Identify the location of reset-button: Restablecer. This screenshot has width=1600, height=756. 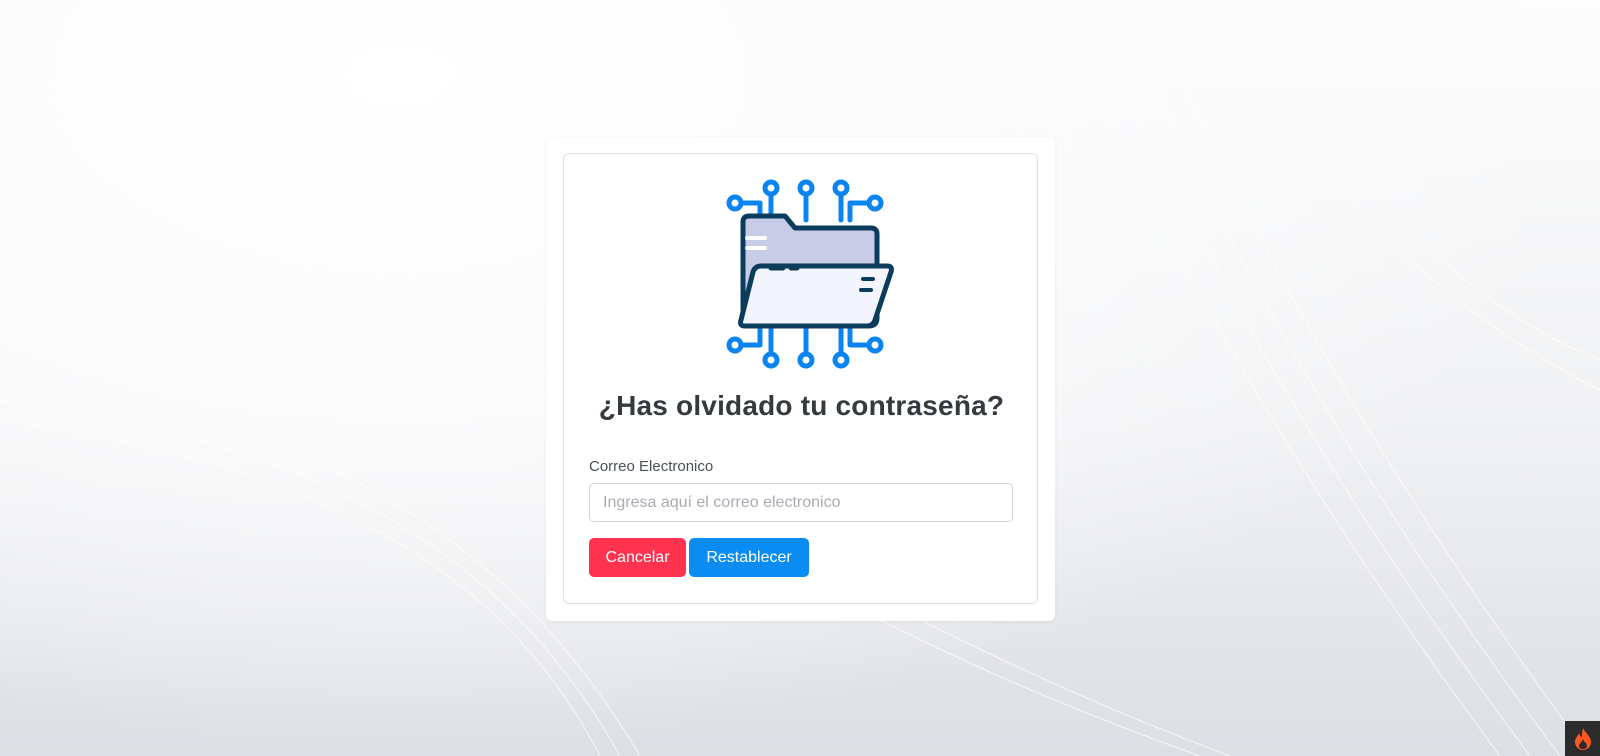
(749, 557).